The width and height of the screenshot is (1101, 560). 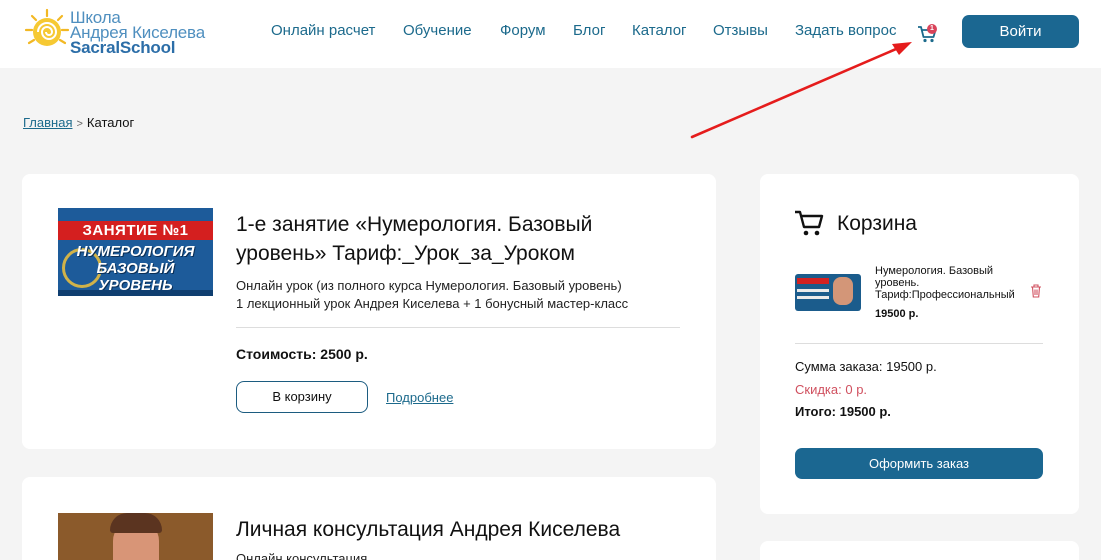 I want to click on cart-item-image-face, so click(x=843, y=291).